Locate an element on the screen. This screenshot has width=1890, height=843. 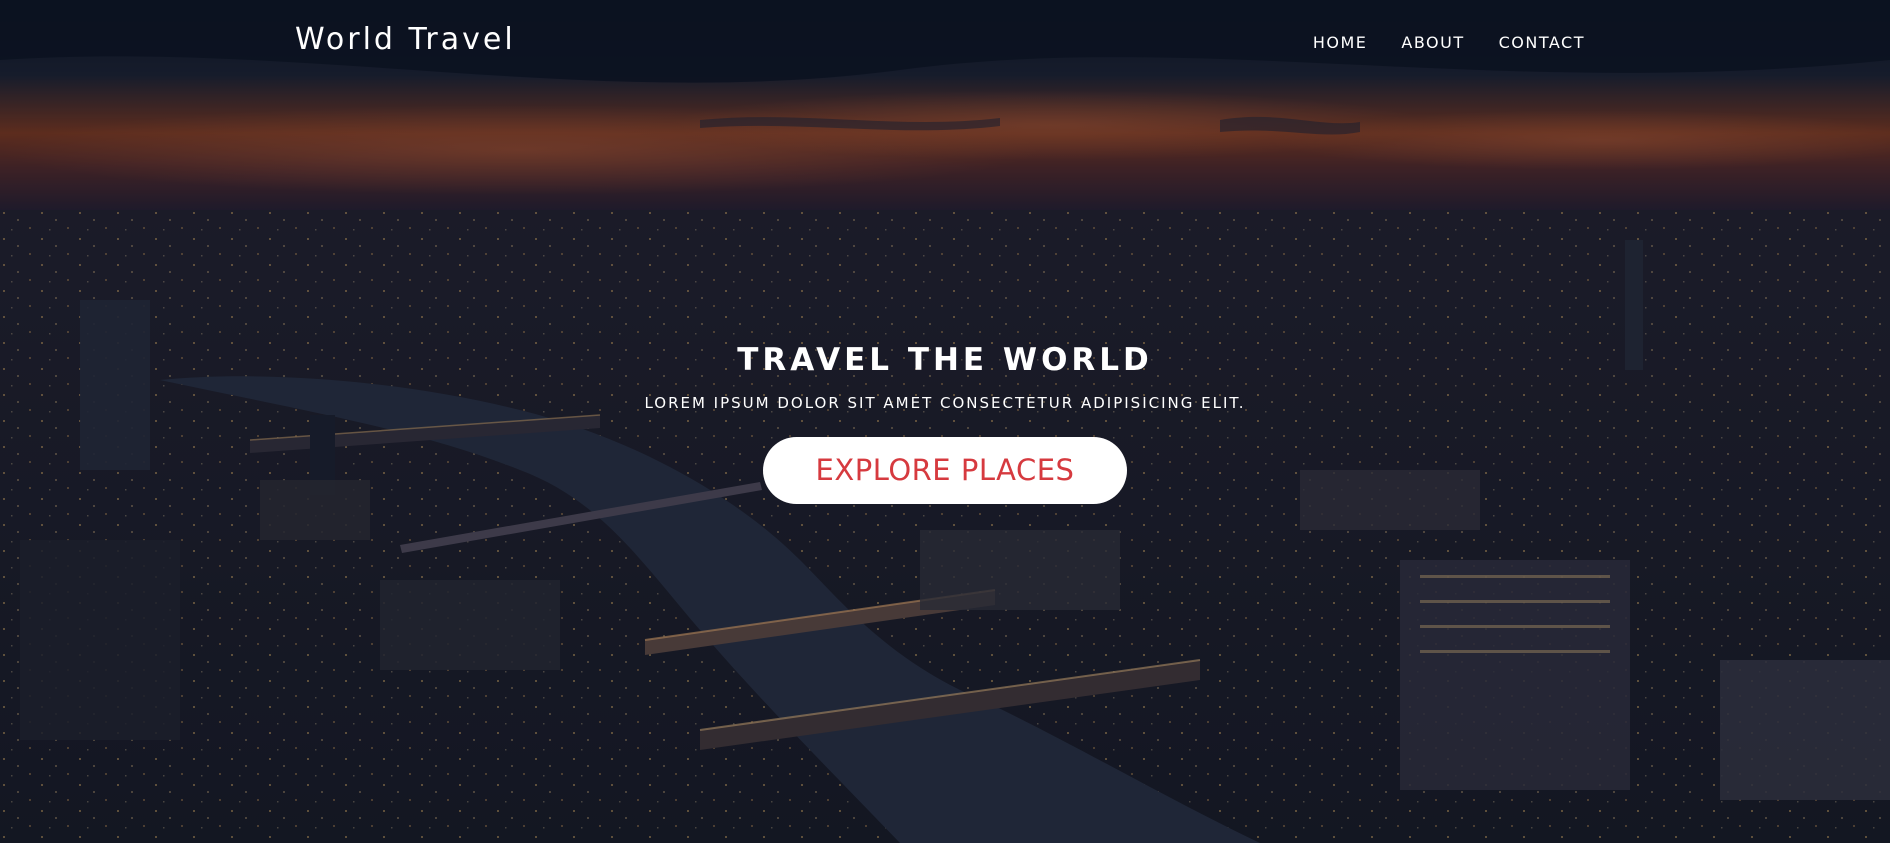
explore-places-button: EXPLORE PLACES is located at coordinates (945, 470).